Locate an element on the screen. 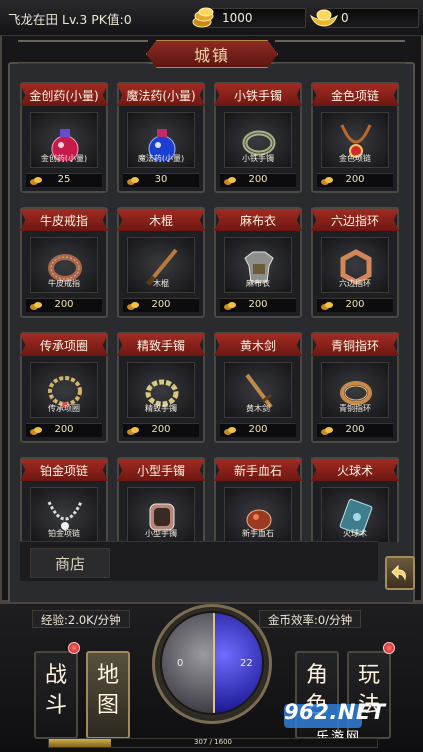 Image resolution: width=423 pixels, height=752 pixels. hp-mp-orb: 0 22 is located at coordinates (212, 663).